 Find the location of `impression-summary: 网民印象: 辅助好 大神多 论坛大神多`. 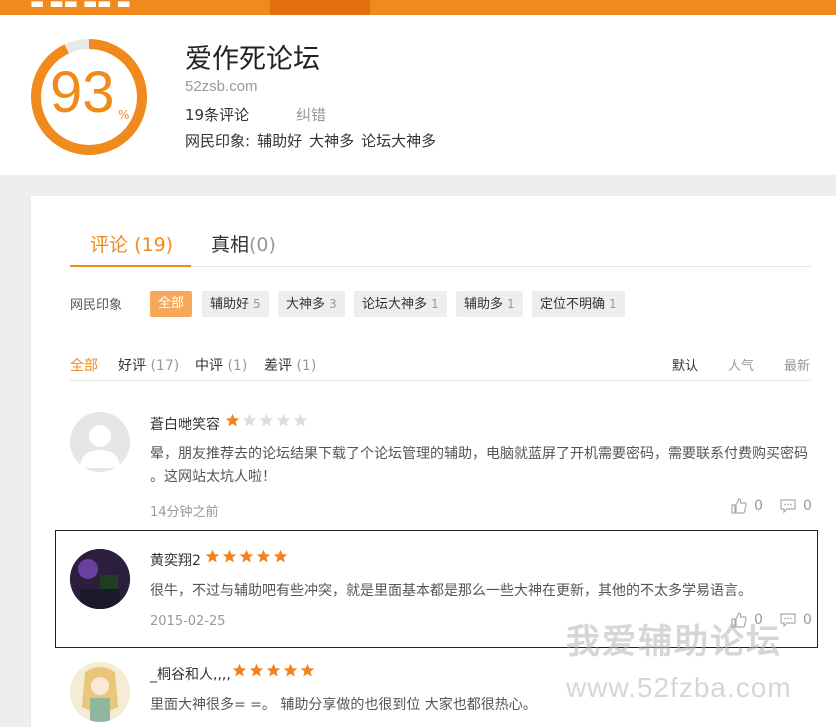

impression-summary: 网民印象: 辅助好 大神多 论坛大神多 is located at coordinates (314, 140).